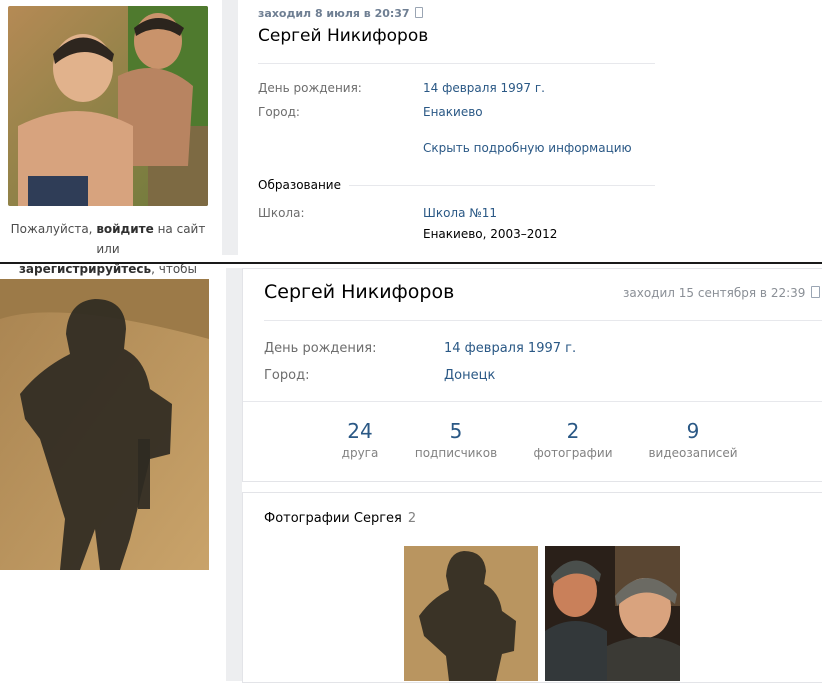 The height and width of the screenshot is (683, 822). What do you see at coordinates (573, 431) in the screenshot?
I see `counter-value: 2` at bounding box center [573, 431].